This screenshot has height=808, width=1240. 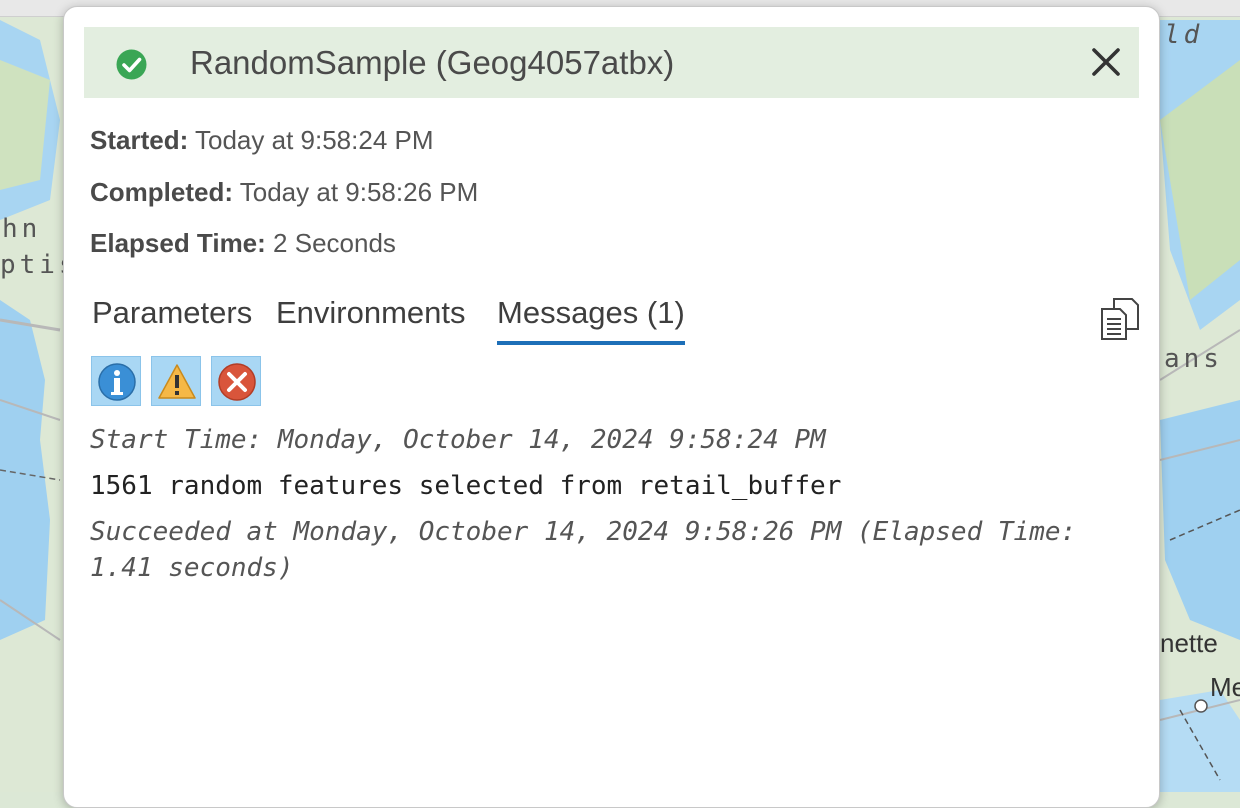 What do you see at coordinates (1189, 643) in the screenshot?
I see `map-label: nette` at bounding box center [1189, 643].